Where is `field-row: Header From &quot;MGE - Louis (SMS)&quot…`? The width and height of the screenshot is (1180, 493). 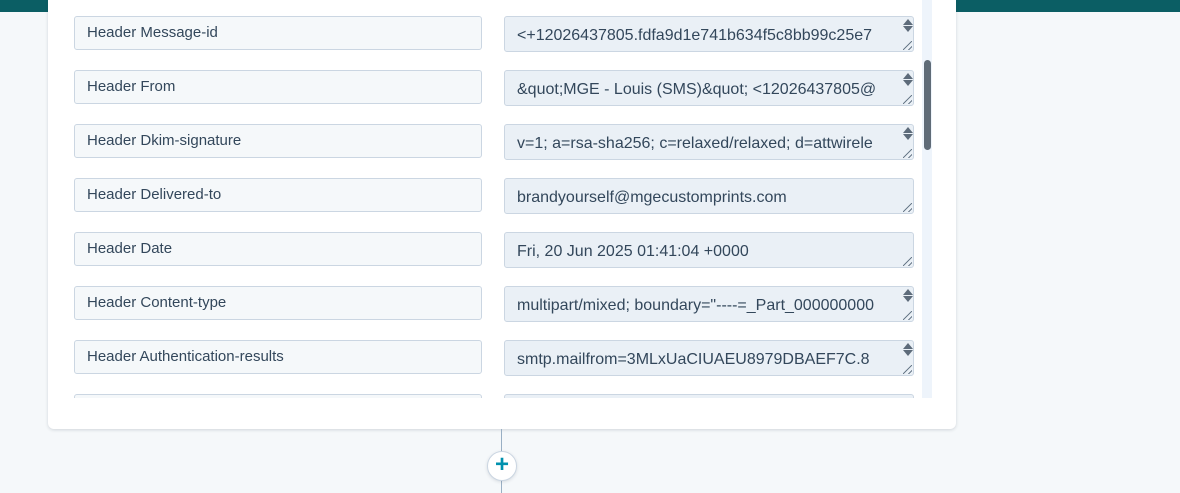
field-row: Header From &quot;MGE - Louis (SMS)&quot… is located at coordinates (495, 97).